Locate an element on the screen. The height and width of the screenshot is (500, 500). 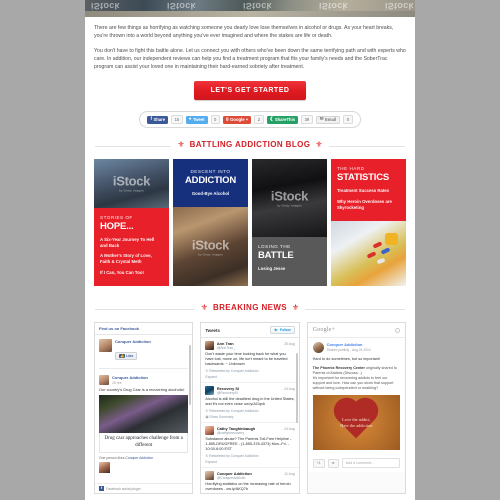
pills-graphic is located at coordinates (368, 253).